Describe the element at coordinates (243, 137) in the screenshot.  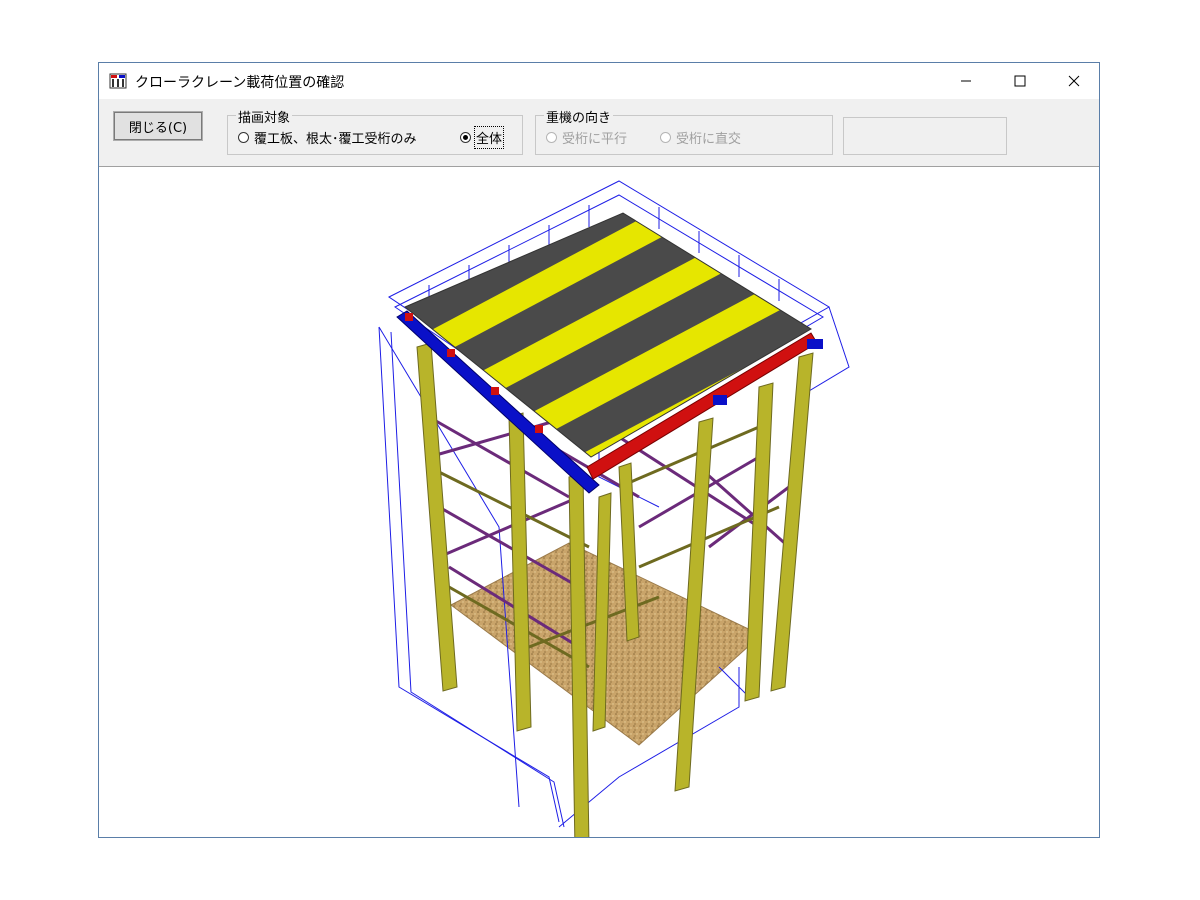
I see `radio-cover-only-indicator` at that location.